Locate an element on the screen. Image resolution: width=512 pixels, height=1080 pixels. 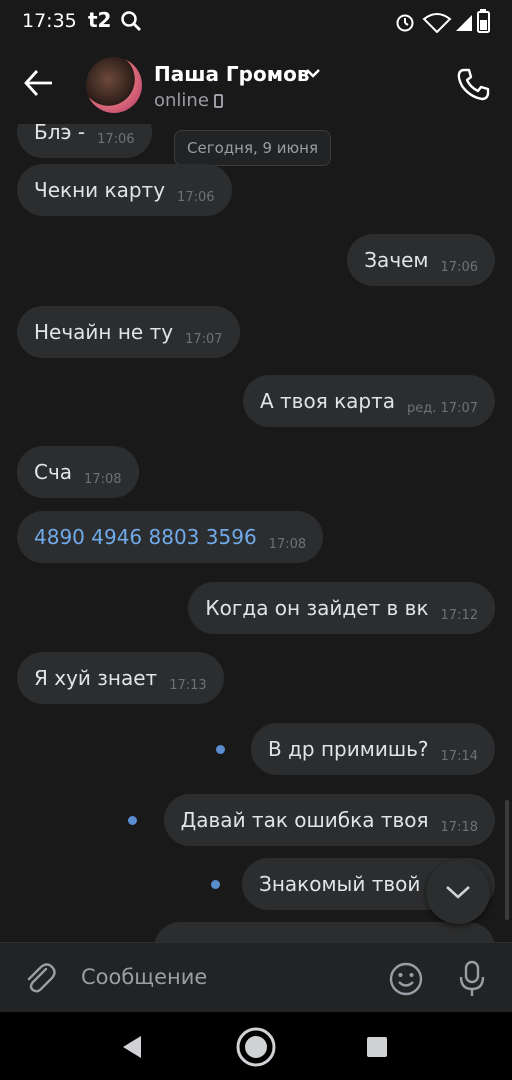
smiley-icon is located at coordinates (406, 979).